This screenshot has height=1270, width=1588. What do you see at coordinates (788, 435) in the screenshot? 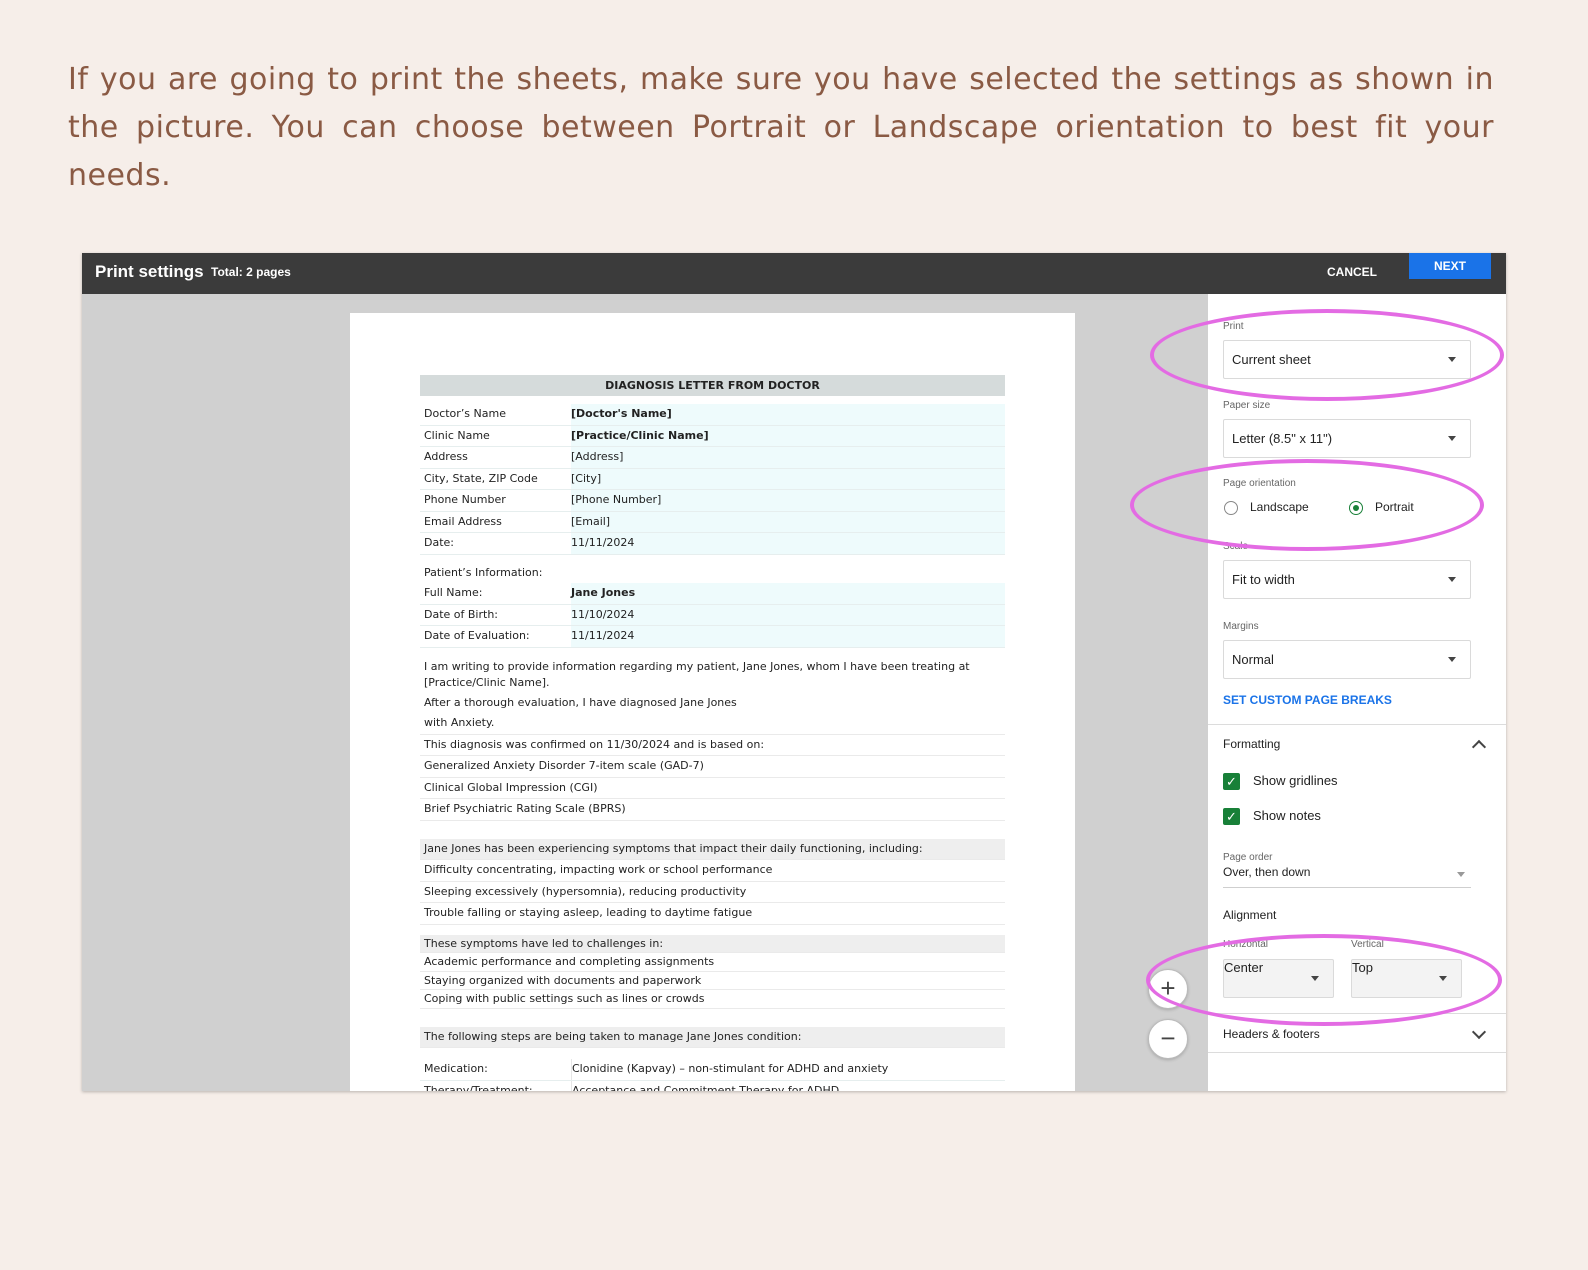
I see `field-value: [Practice/Clinic Name]` at bounding box center [788, 435].